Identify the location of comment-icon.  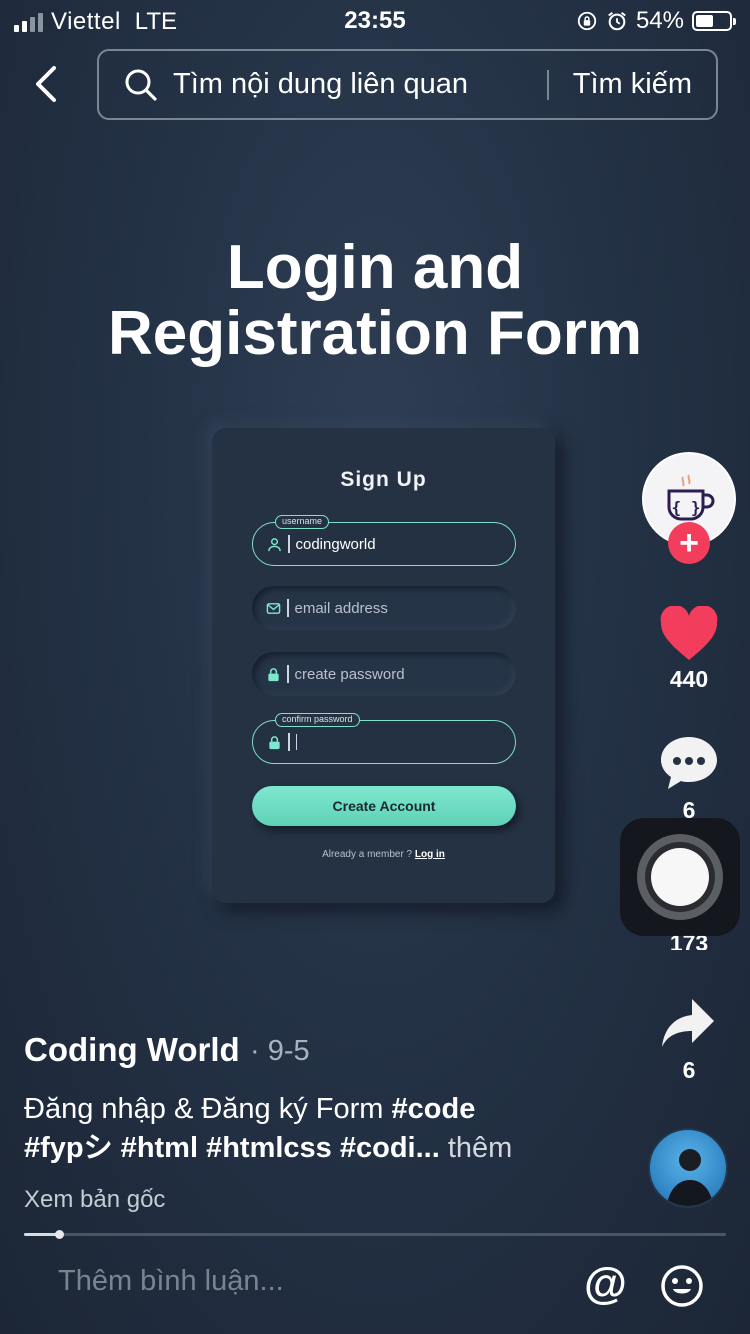
(689, 763).